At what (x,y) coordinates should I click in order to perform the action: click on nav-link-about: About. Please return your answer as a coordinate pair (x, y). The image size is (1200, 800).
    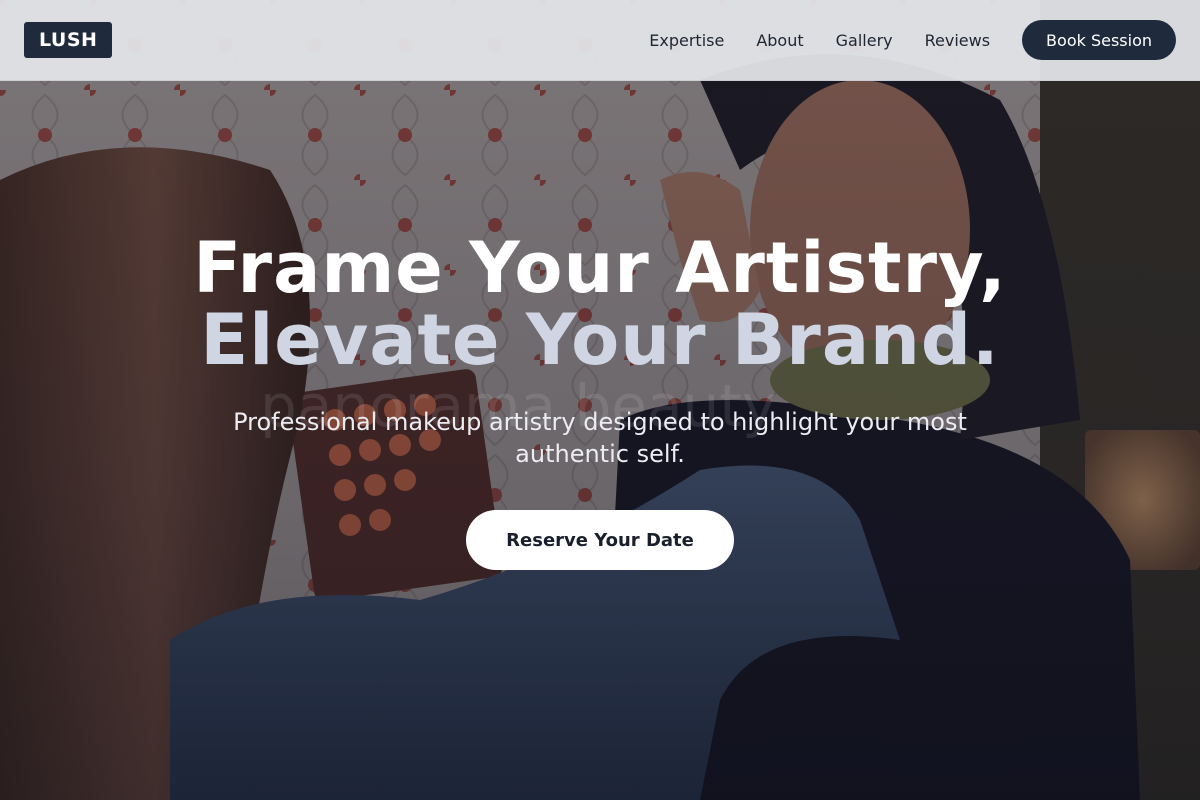
    Looking at the image, I should click on (779, 40).